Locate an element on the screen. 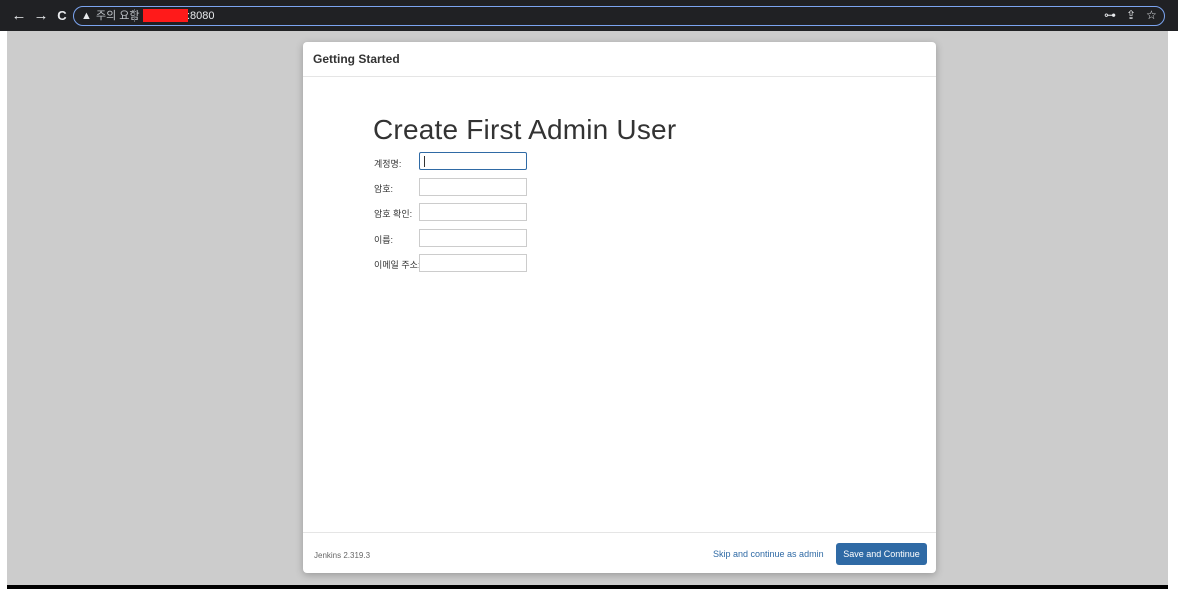  dialog-header: Getting Started is located at coordinates (619, 59).